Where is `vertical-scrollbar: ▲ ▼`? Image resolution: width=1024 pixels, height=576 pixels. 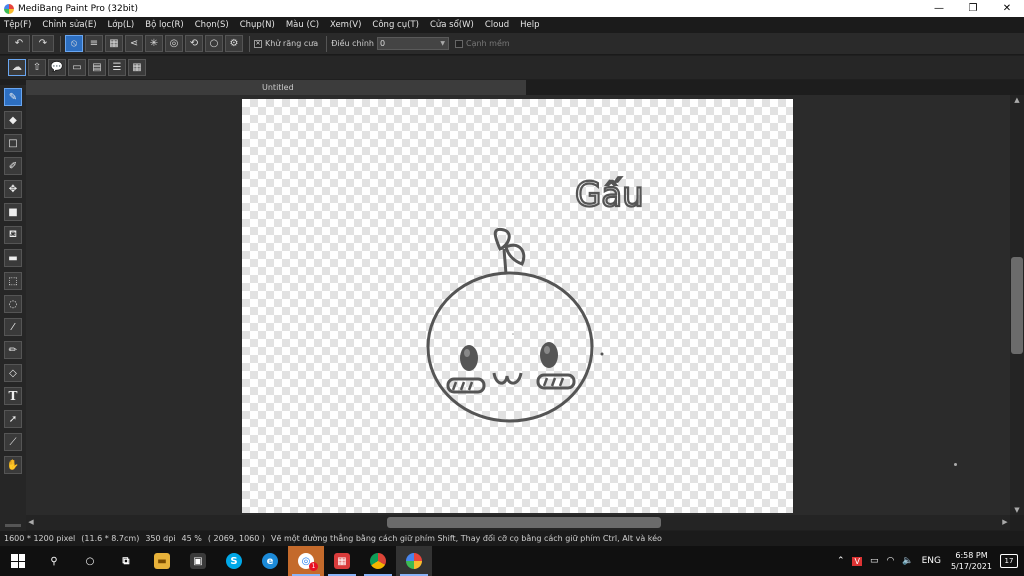
vertical-scrollbar: ▲ ▼ is located at coordinates (1017, 305).